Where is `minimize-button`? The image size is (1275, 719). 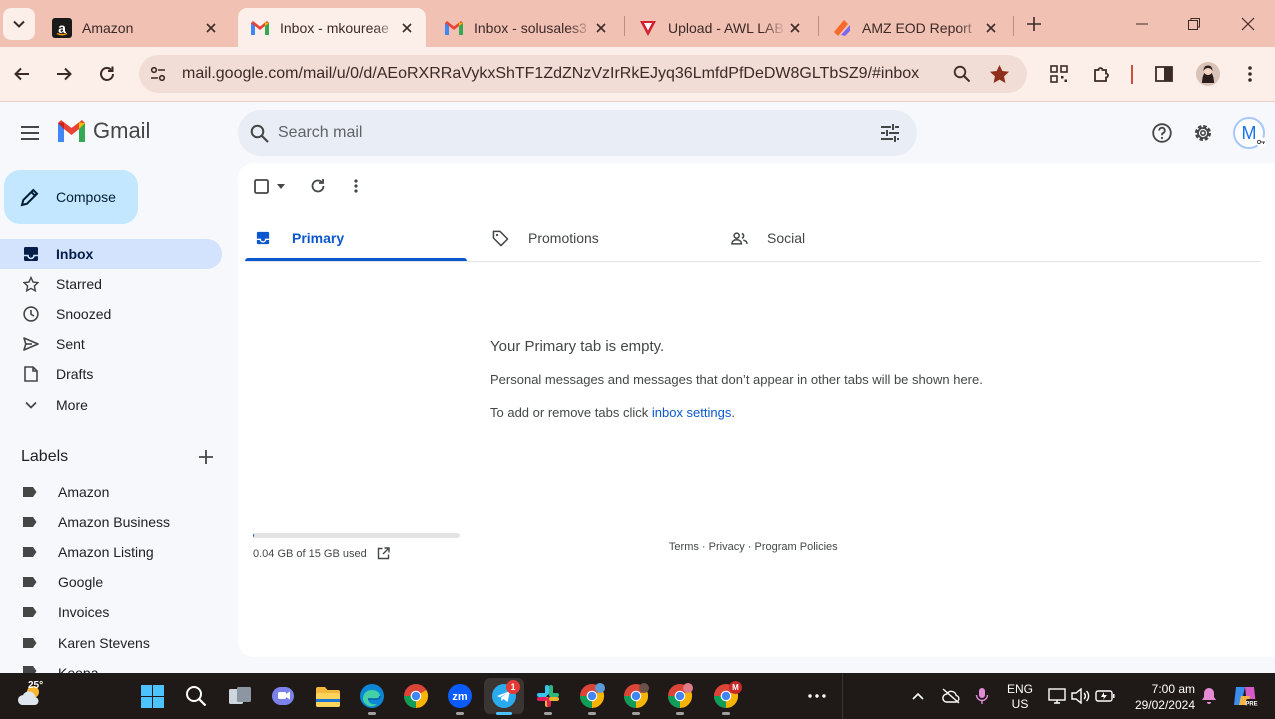 minimize-button is located at coordinates (1142, 24).